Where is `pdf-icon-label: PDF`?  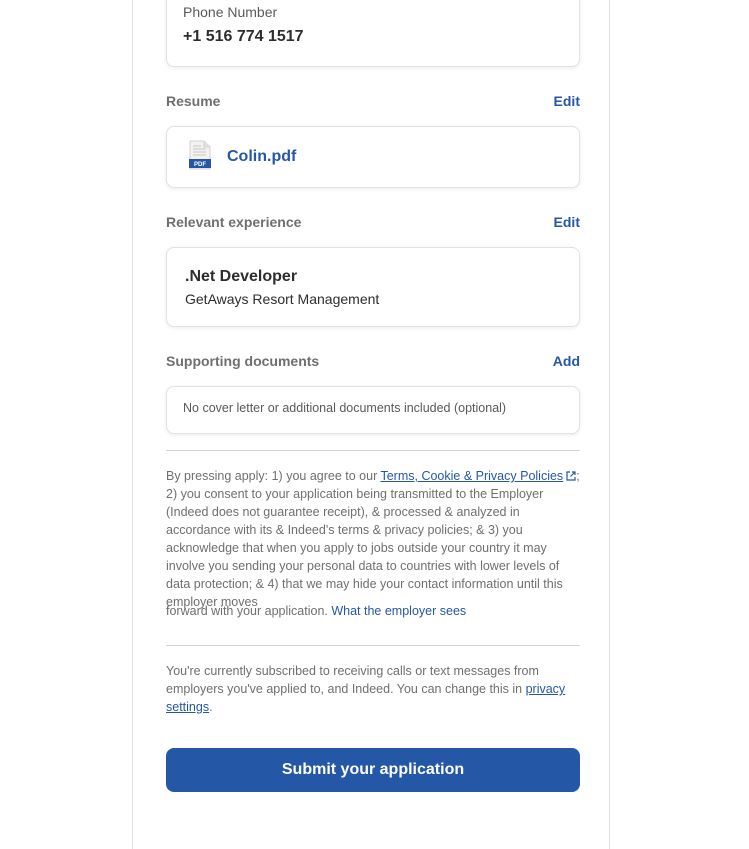 pdf-icon-label: PDF is located at coordinates (200, 165).